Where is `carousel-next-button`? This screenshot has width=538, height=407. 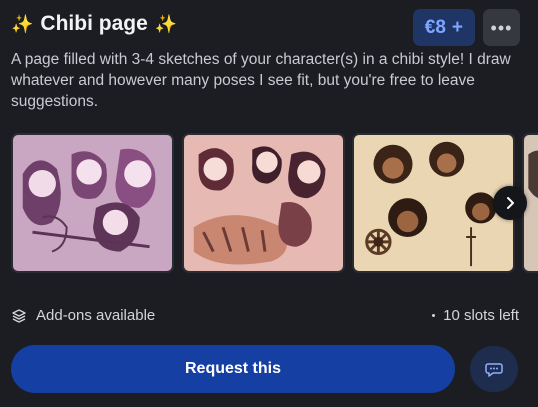
carousel-next-button is located at coordinates (510, 203).